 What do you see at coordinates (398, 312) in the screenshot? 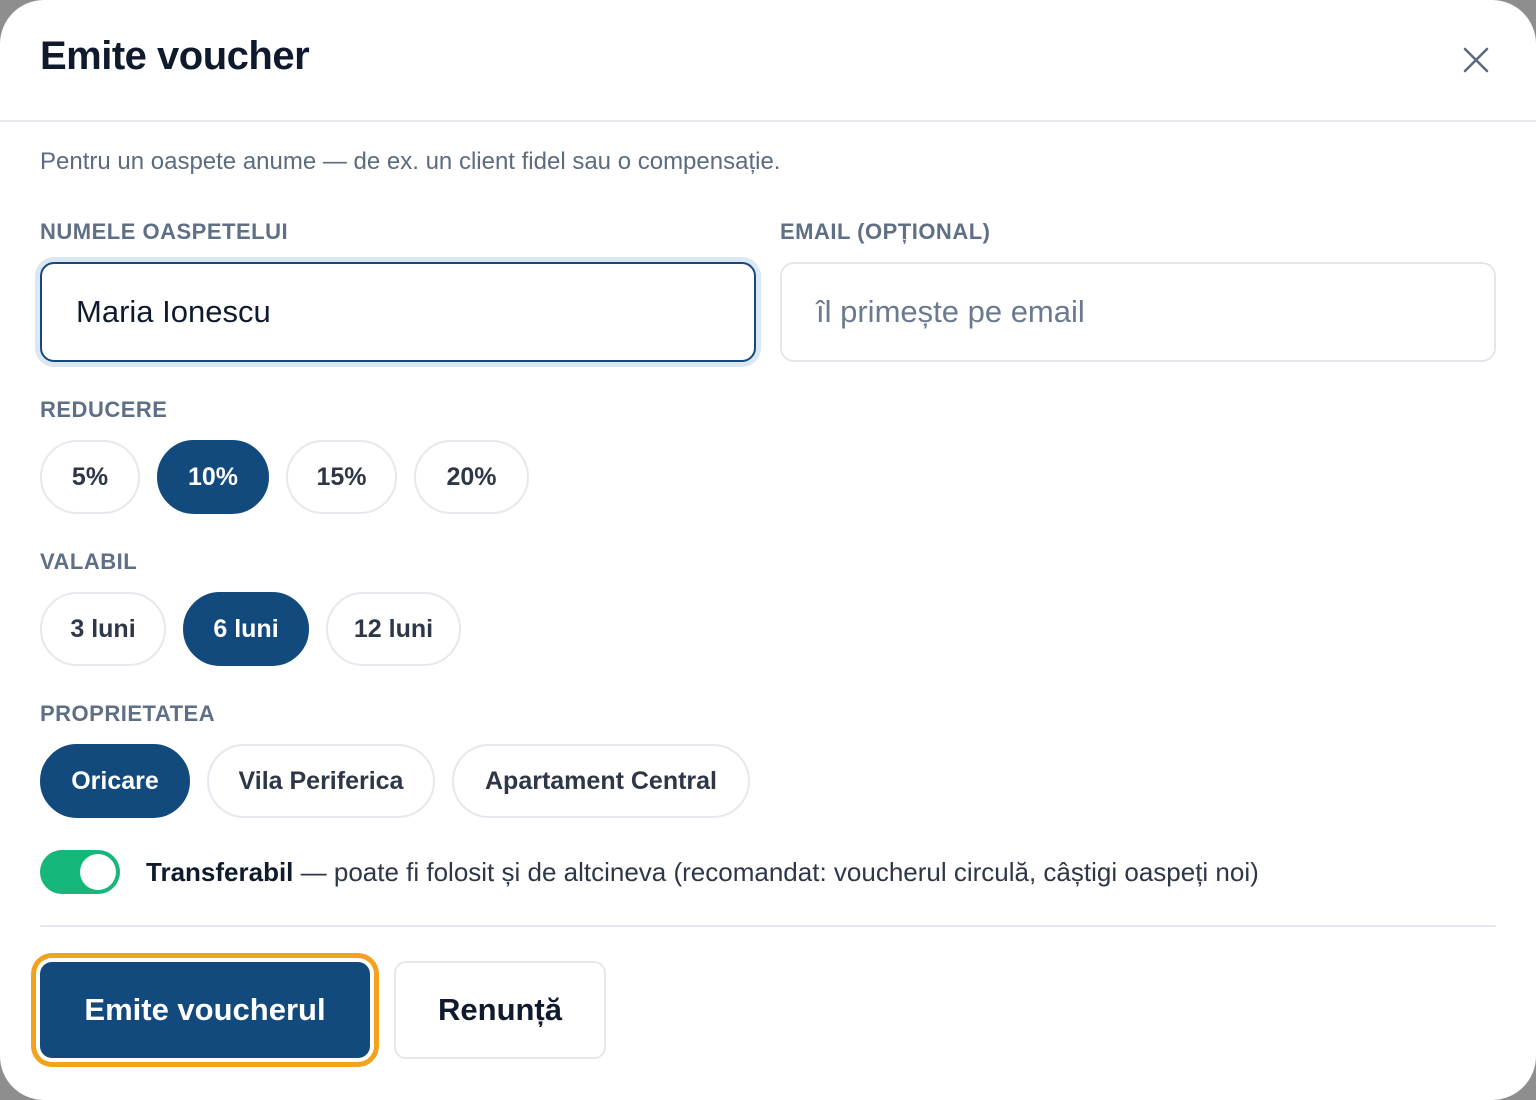
I see `guest-name-input: Maria Ionescu` at bounding box center [398, 312].